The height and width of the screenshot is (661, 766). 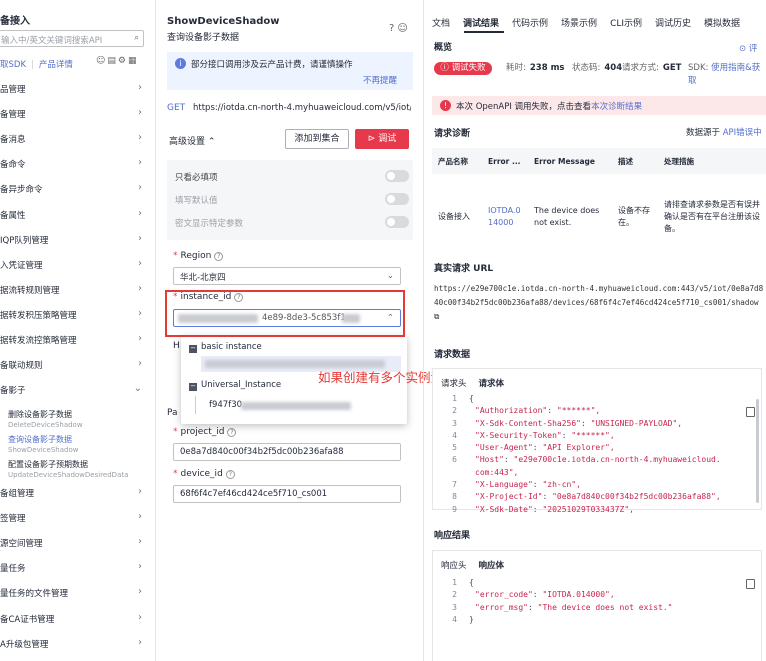 What do you see at coordinates (673, 22) in the screenshot?
I see `tab-result-5: 调试历史` at bounding box center [673, 22].